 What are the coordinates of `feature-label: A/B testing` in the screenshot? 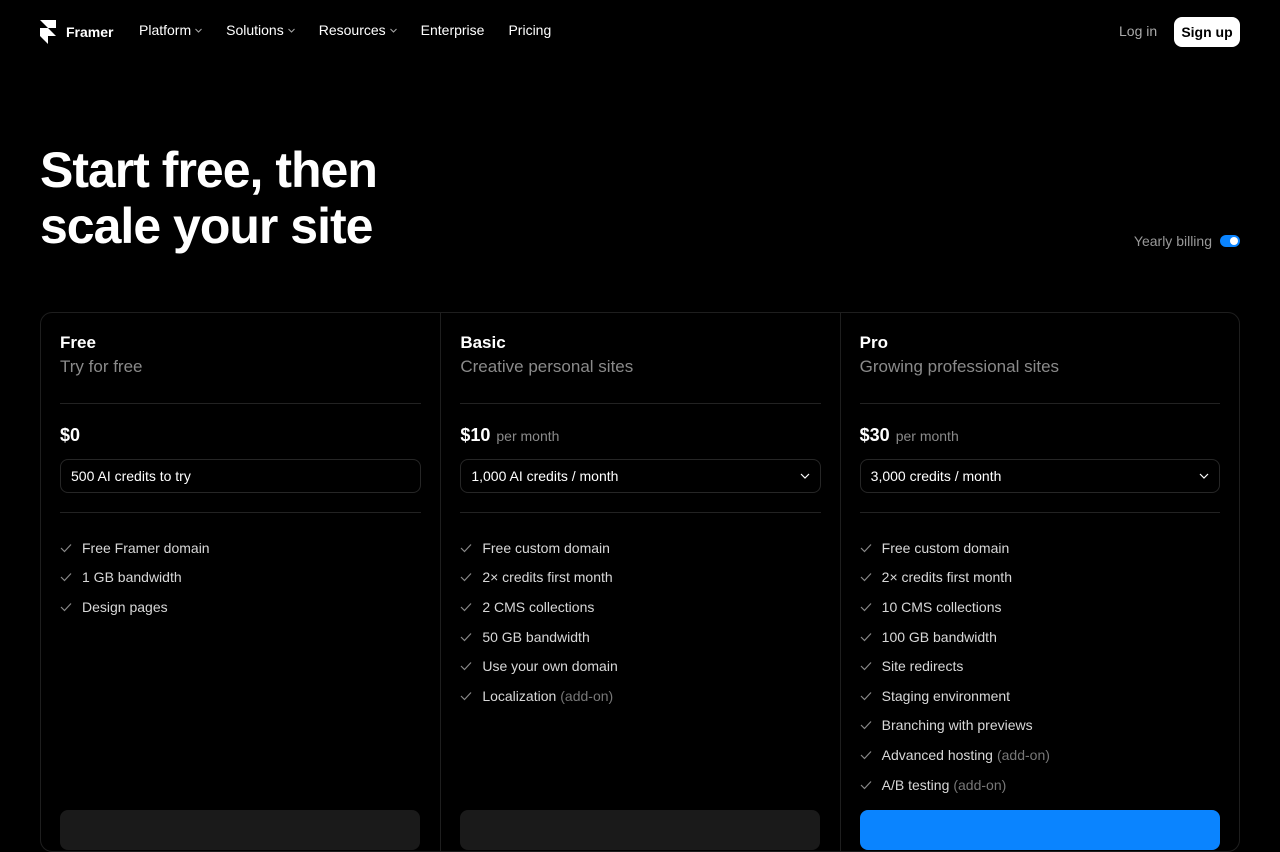 It's located at (915, 784).